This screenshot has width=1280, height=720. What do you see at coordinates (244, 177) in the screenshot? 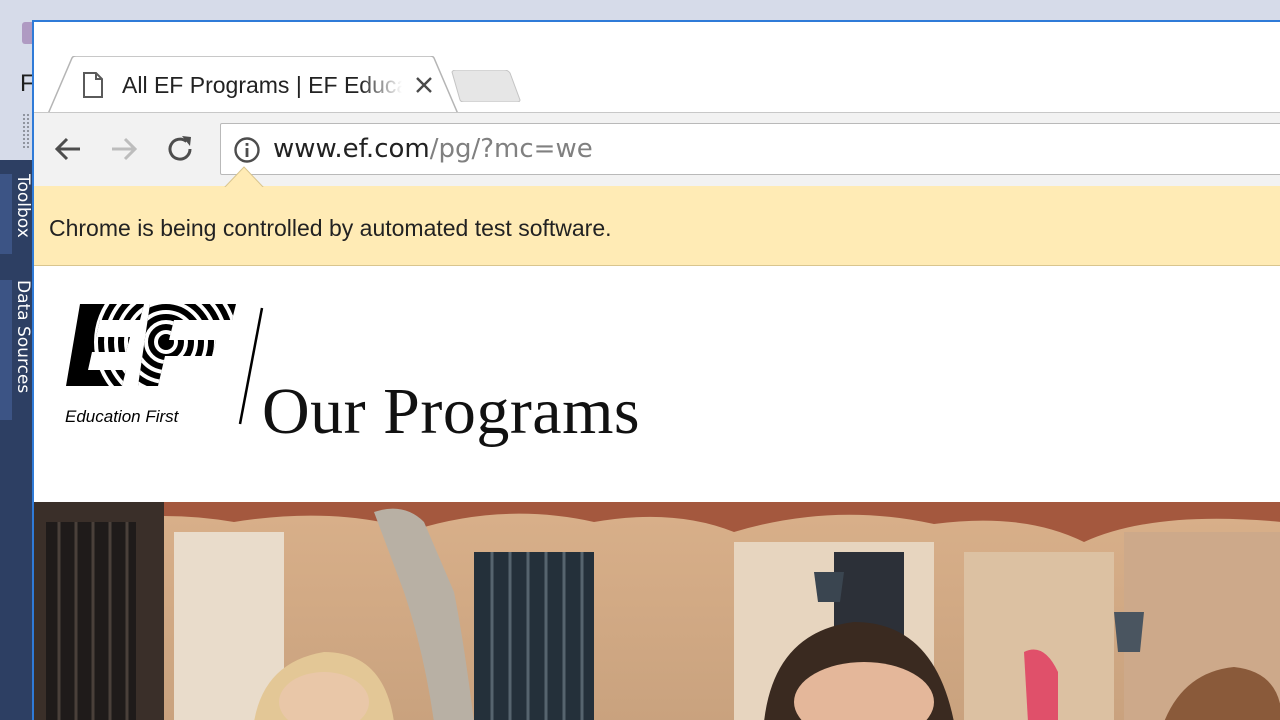
I see `infobar-pointer` at bounding box center [244, 177].